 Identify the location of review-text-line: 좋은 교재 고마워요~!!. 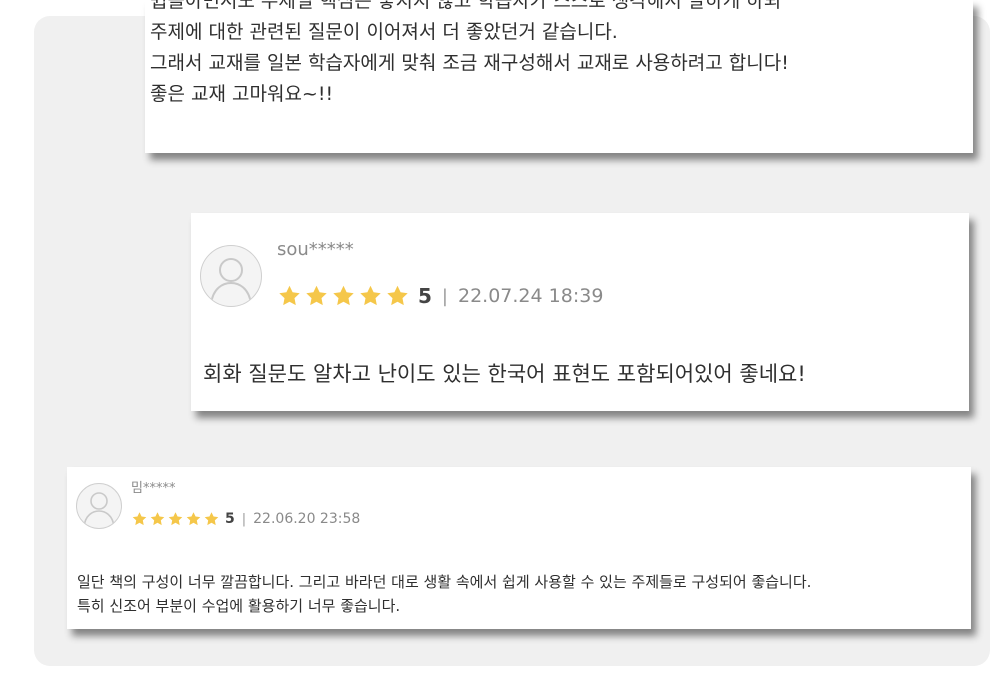
(242, 94).